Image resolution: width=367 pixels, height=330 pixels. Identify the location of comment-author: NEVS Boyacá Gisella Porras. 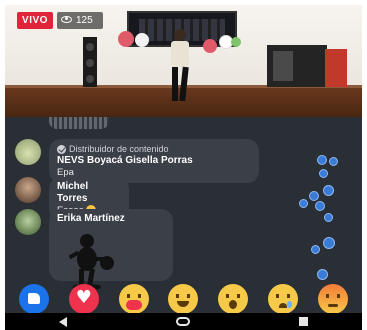
(154, 161).